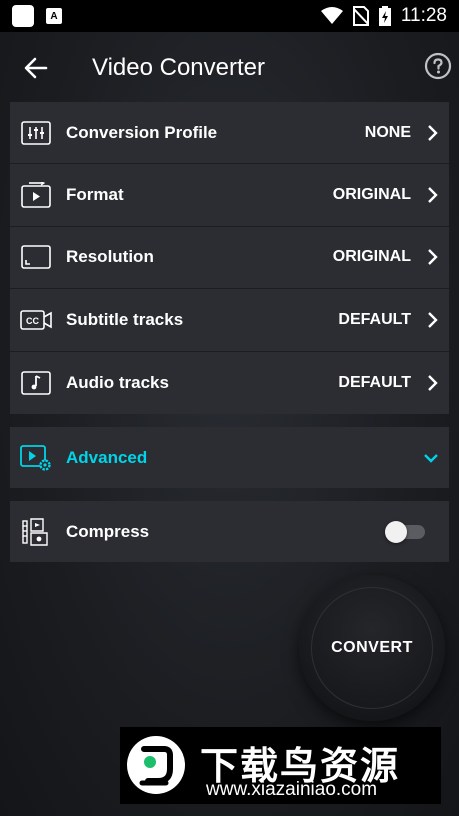 This screenshot has height=816, width=459. What do you see at coordinates (108, 531) in the screenshot?
I see `compress-label: Compress` at bounding box center [108, 531].